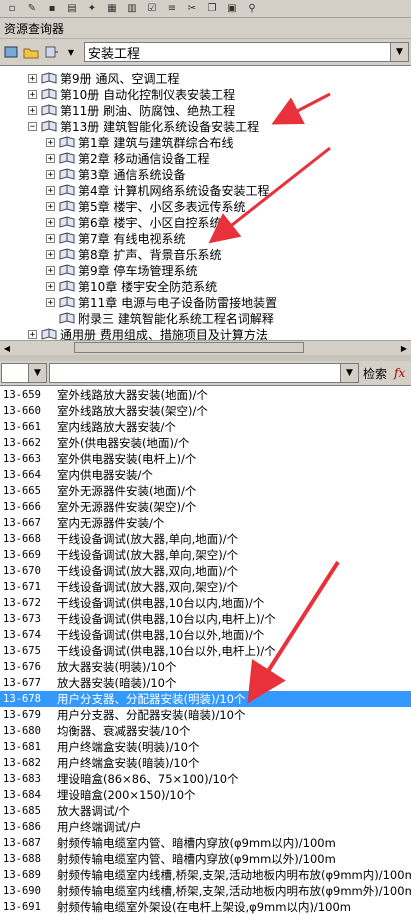 The width and height of the screenshot is (411, 915). I want to click on tree-node: + 通用册 费用组成、措施项目及计算方法, so click(148, 333).